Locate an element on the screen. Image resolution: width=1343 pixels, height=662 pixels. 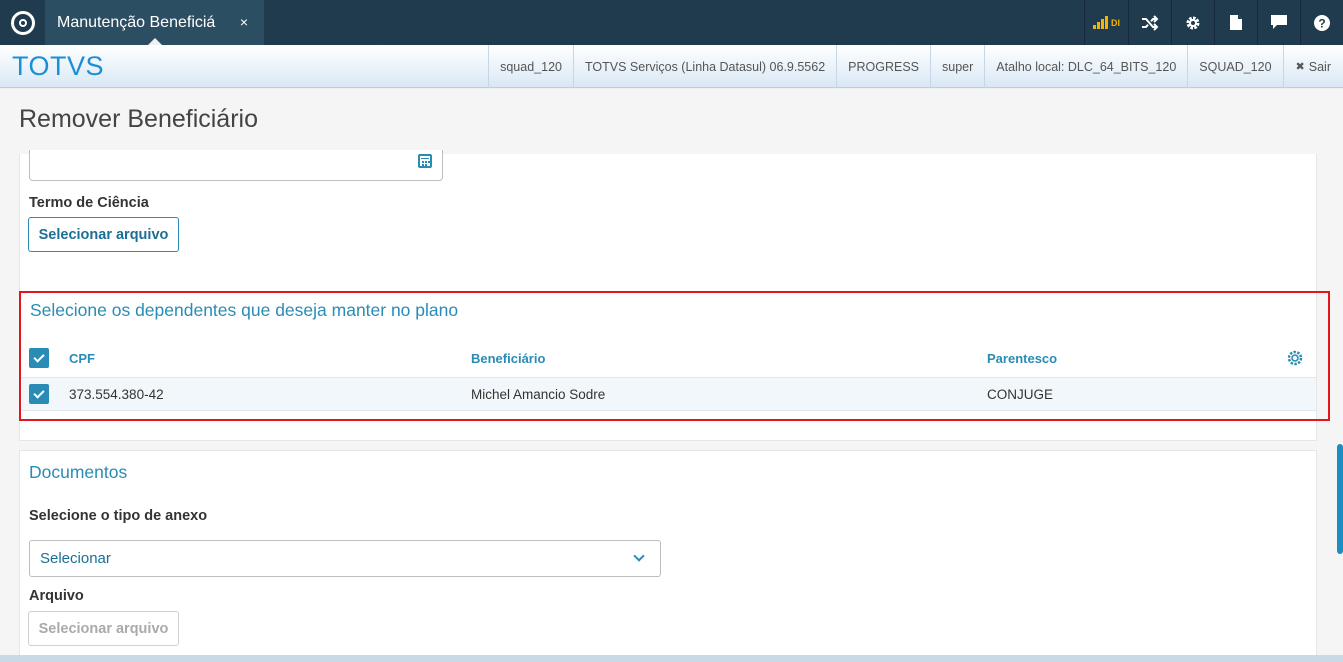
arquivo-label: Arquivo is located at coordinates (56, 596).